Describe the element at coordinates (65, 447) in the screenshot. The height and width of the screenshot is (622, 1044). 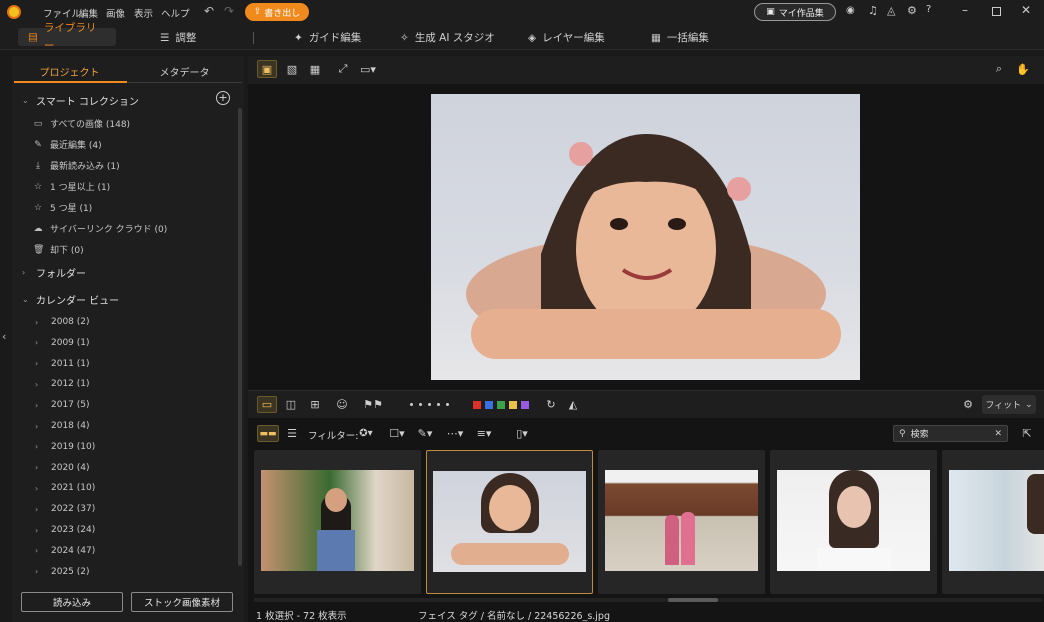
I see `year-item: › 2019 (10)` at that location.